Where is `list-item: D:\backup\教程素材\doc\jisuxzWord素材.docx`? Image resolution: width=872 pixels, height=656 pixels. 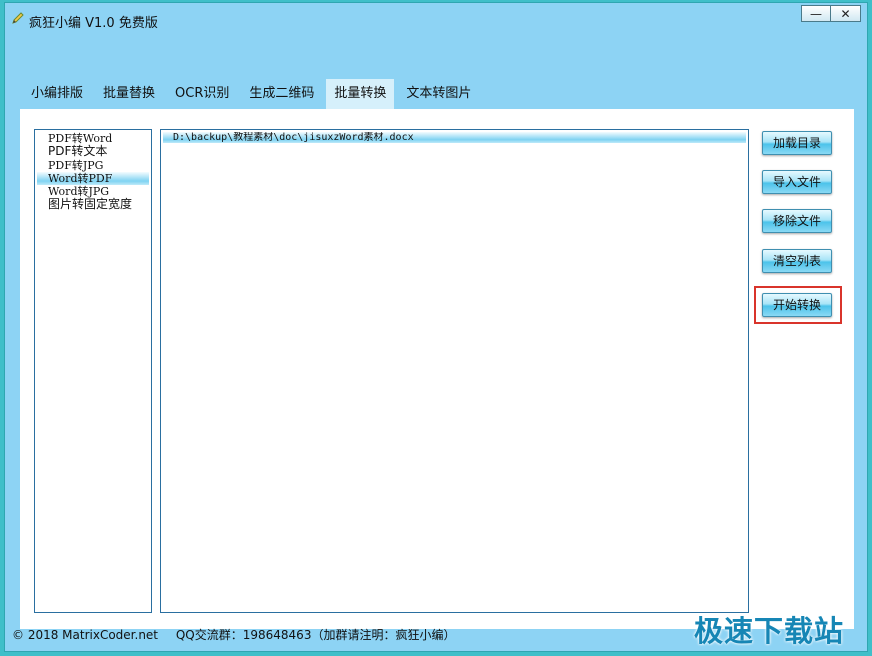 list-item: D:\backup\教程素材\doc\jisuxzWord素材.docx is located at coordinates (454, 137).